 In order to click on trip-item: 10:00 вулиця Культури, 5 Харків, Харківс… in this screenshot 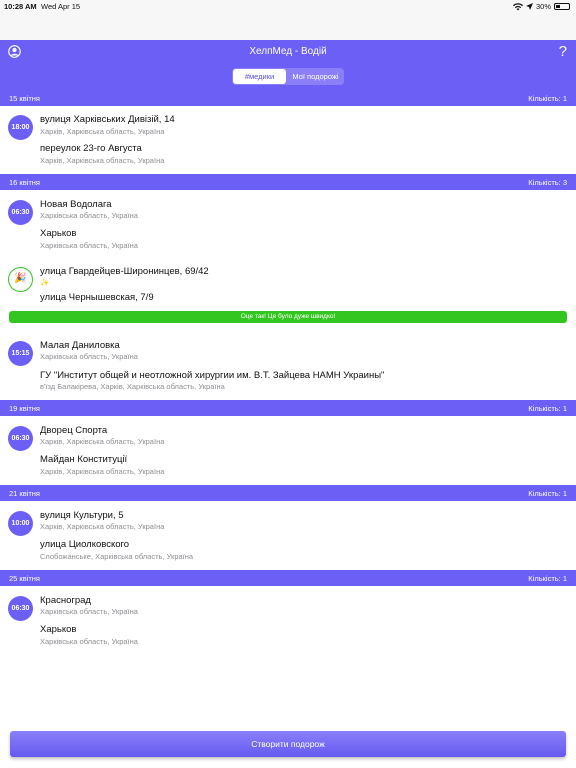, I will do `click(288, 535)`.